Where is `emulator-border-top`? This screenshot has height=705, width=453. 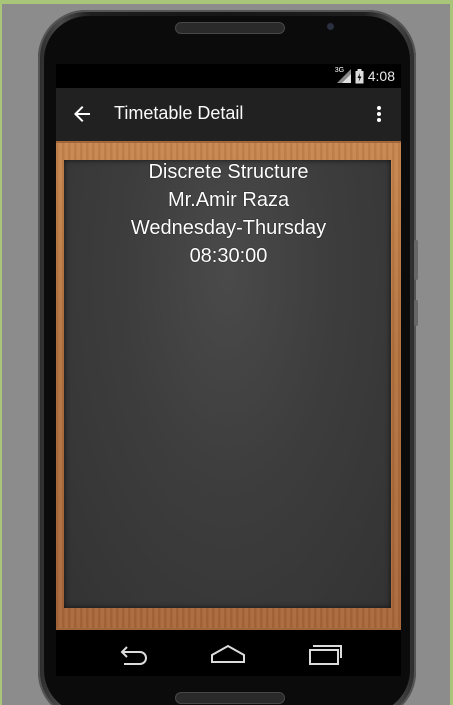
emulator-border-top is located at coordinates (226, 2).